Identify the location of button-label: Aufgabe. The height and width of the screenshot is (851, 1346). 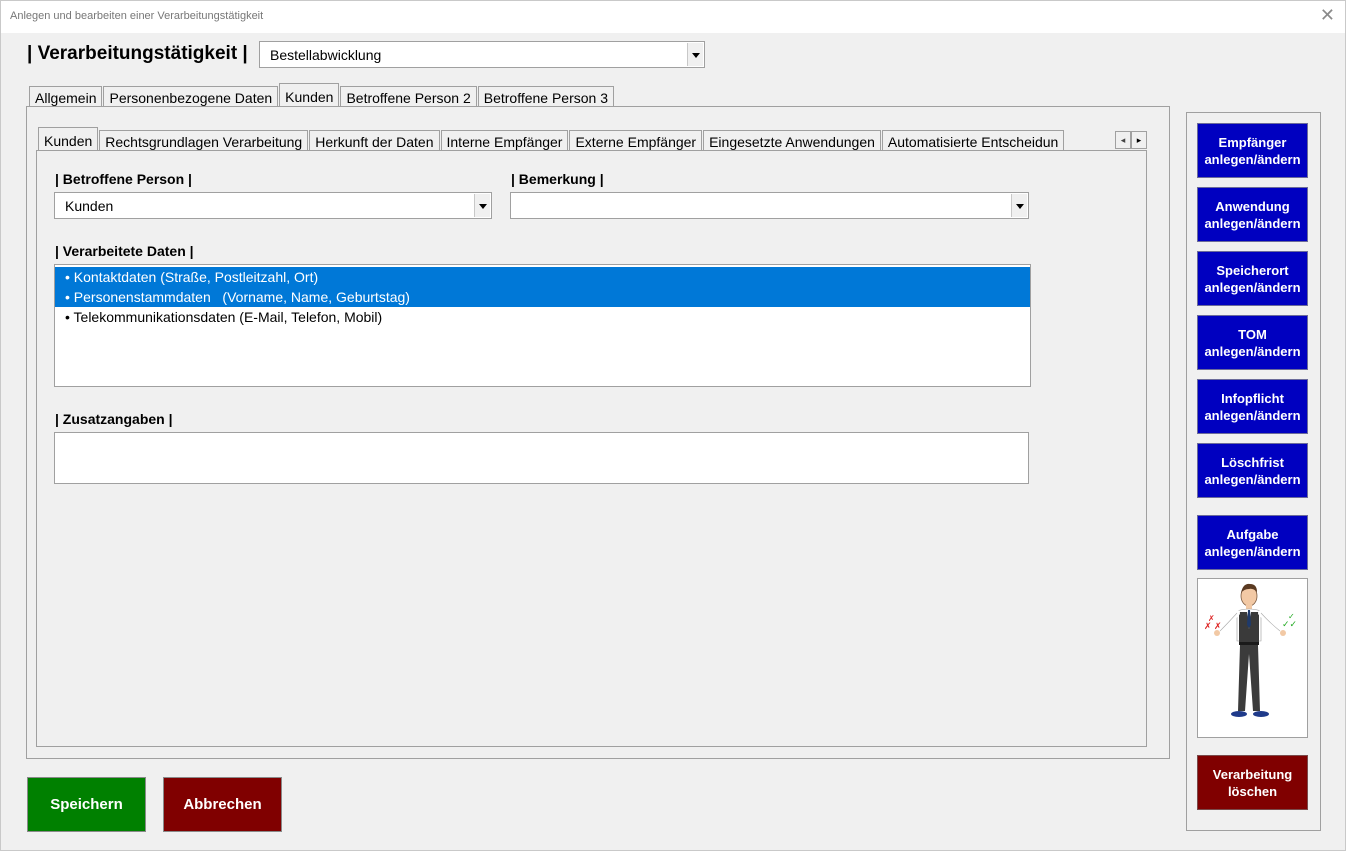
(1252, 534).